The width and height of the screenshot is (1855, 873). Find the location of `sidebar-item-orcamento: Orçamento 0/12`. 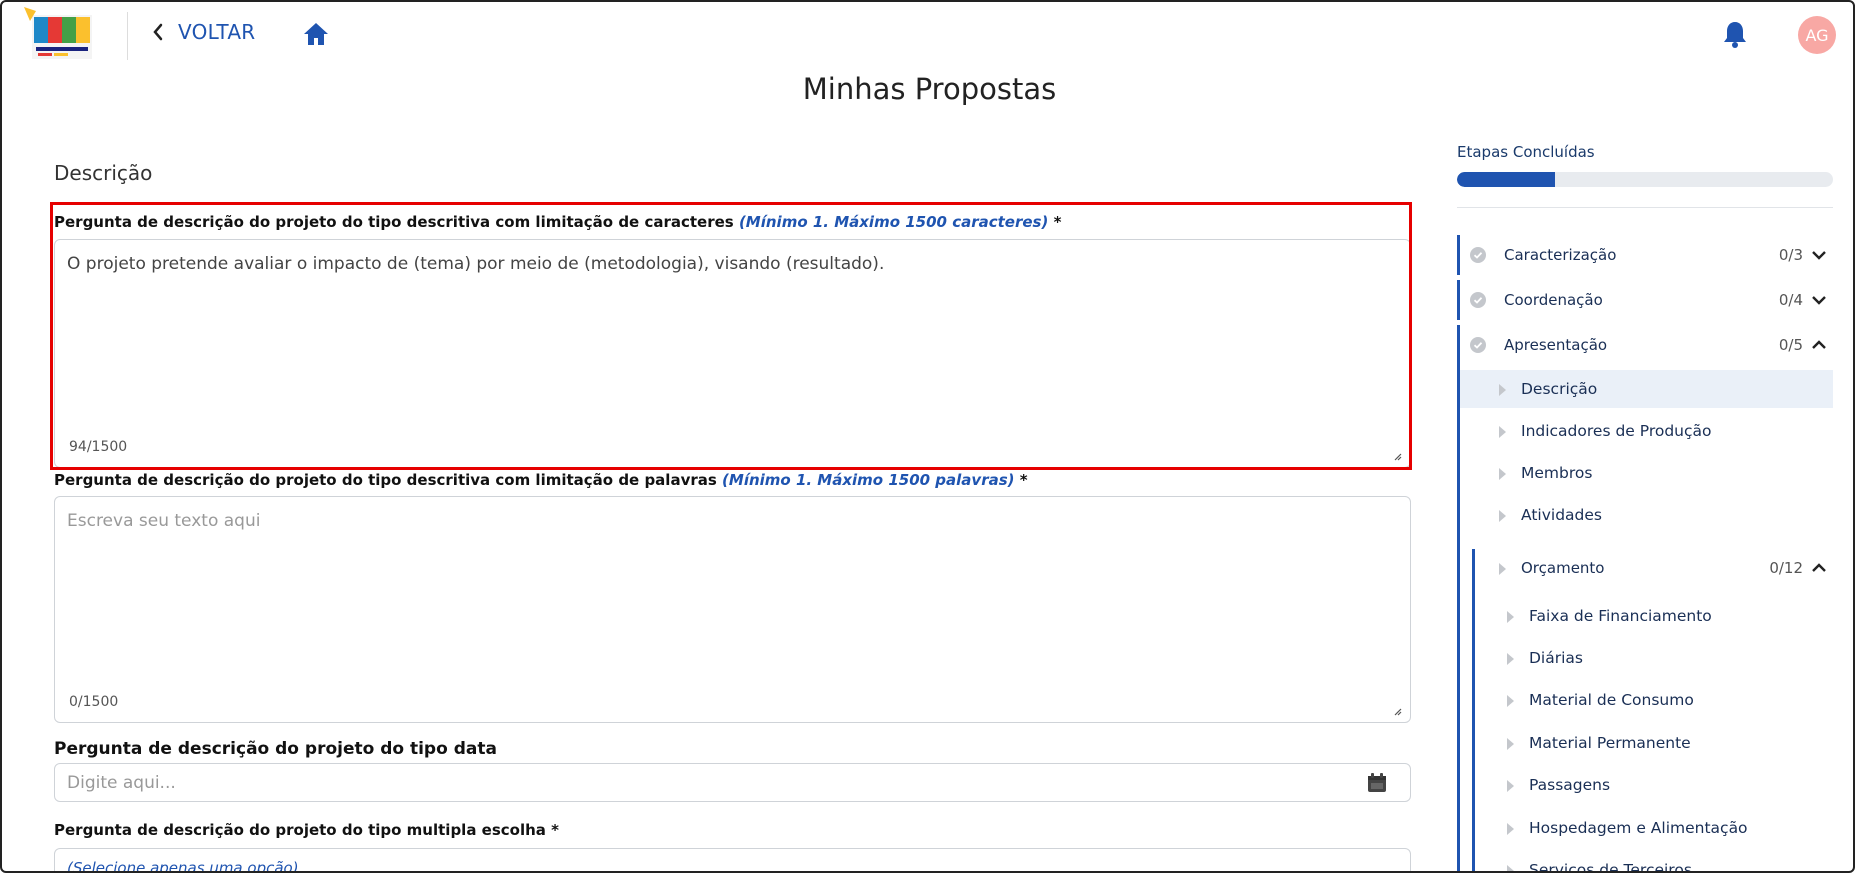

sidebar-item-orcamento: Orçamento 0/12 is located at coordinates (1654, 568).